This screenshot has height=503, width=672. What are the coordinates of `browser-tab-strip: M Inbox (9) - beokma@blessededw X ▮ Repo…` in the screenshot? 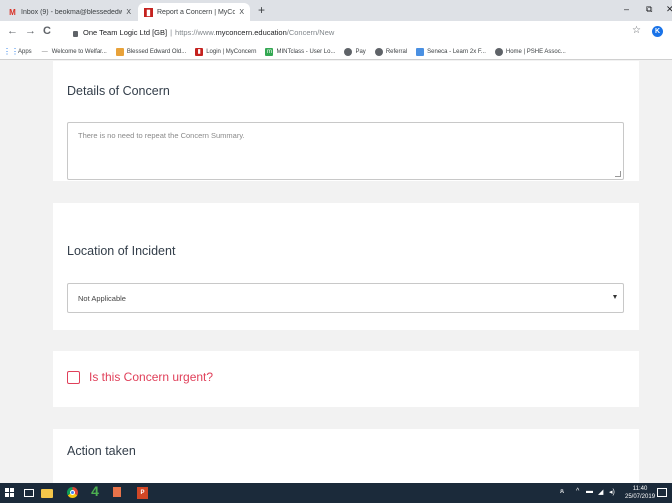 It's located at (336, 10).